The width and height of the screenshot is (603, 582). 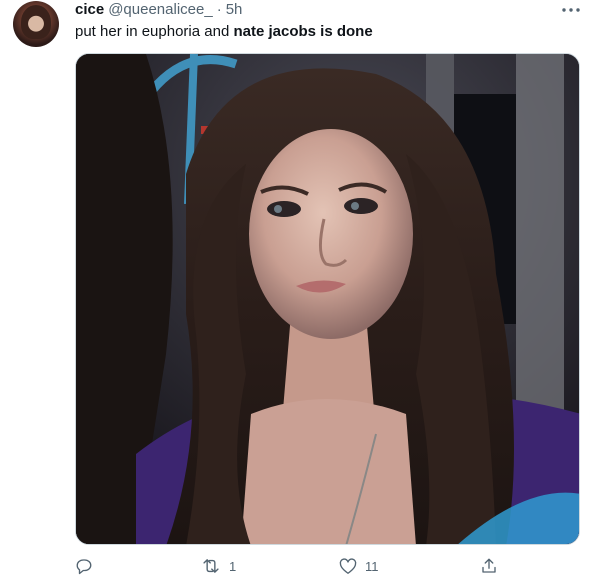 I want to click on tweet-actions: 1 11, so click(x=301, y=567).